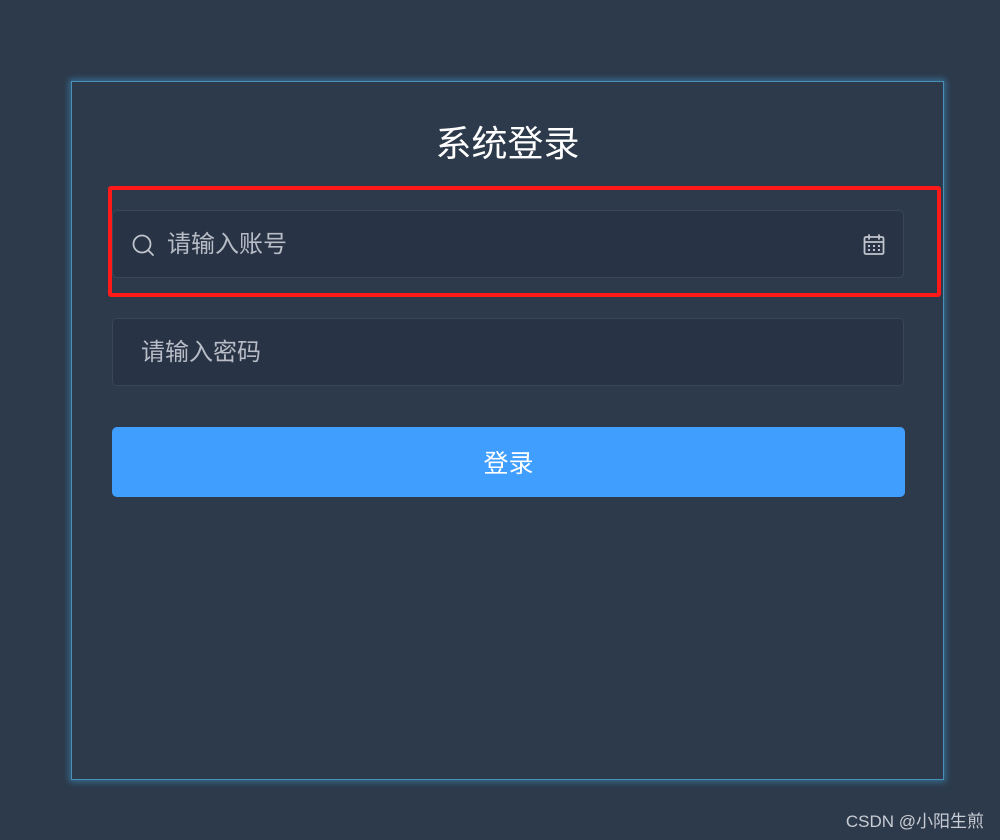 The width and height of the screenshot is (1000, 840). I want to click on search-icon, so click(143, 245).